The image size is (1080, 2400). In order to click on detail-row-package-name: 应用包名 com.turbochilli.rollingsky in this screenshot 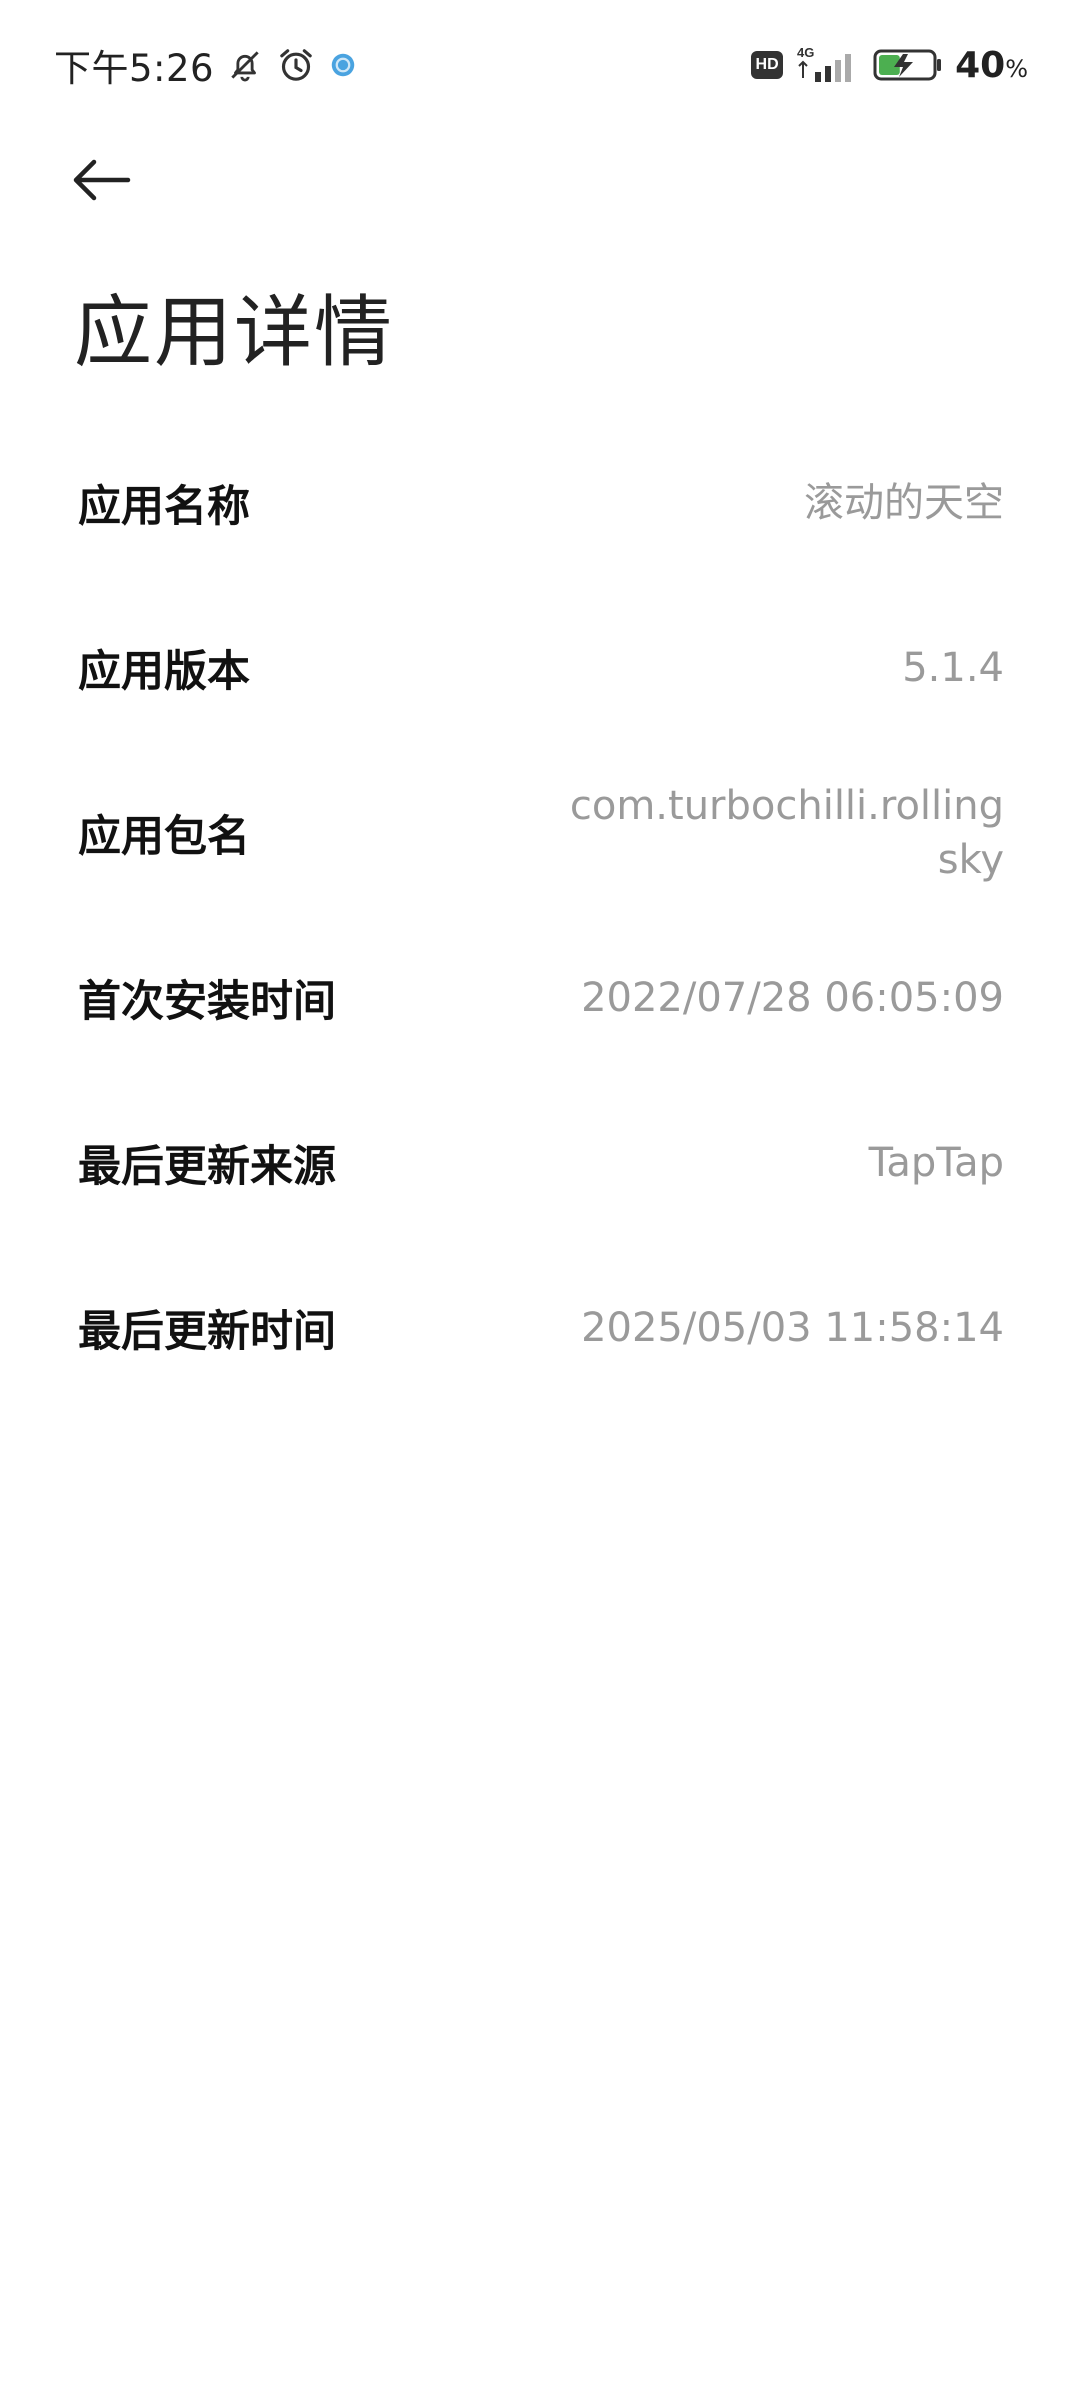, I will do `click(540, 832)`.